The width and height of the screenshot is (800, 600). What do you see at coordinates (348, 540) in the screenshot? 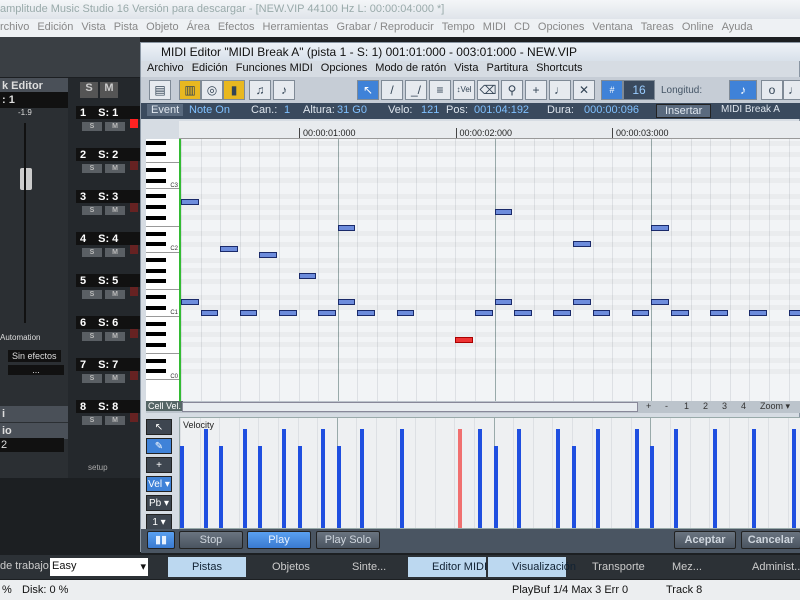
I see `play-solo-button: Play Solo` at bounding box center [348, 540].